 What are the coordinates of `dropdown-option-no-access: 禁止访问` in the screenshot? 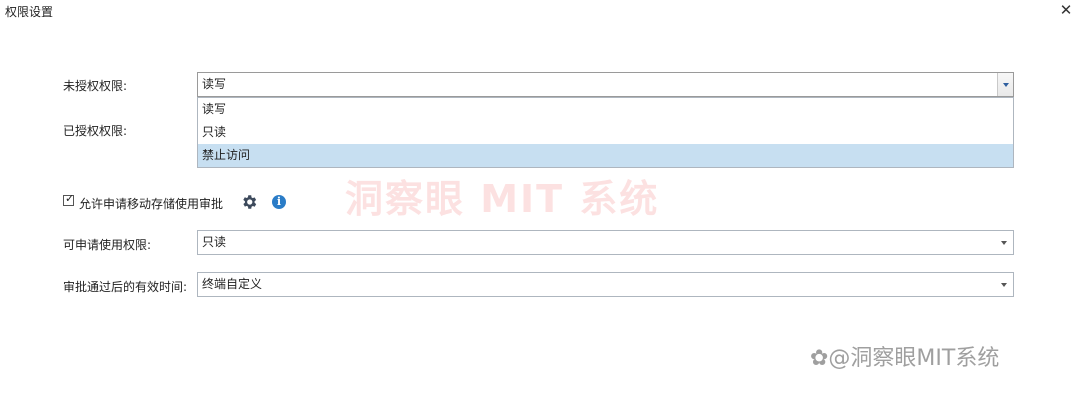 It's located at (605, 155).